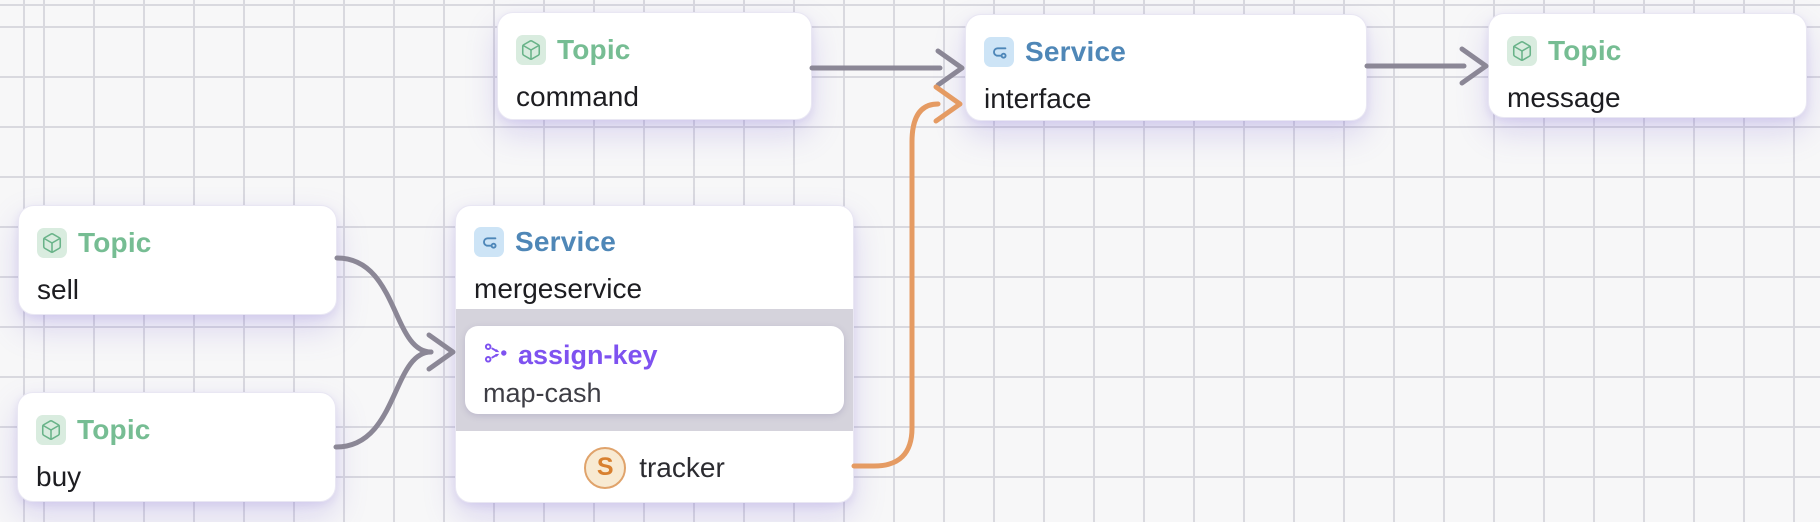 The height and width of the screenshot is (522, 1820). I want to click on node-topic-buy: Topic buy, so click(176, 447).